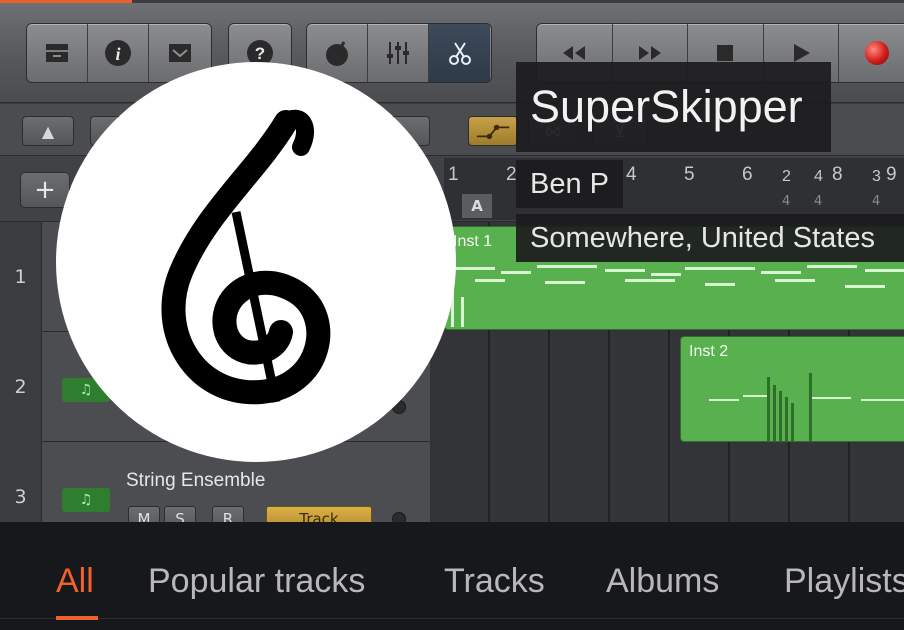 The width and height of the screenshot is (904, 630). What do you see at coordinates (747, 174) in the screenshot?
I see `ruler-label: 6` at bounding box center [747, 174].